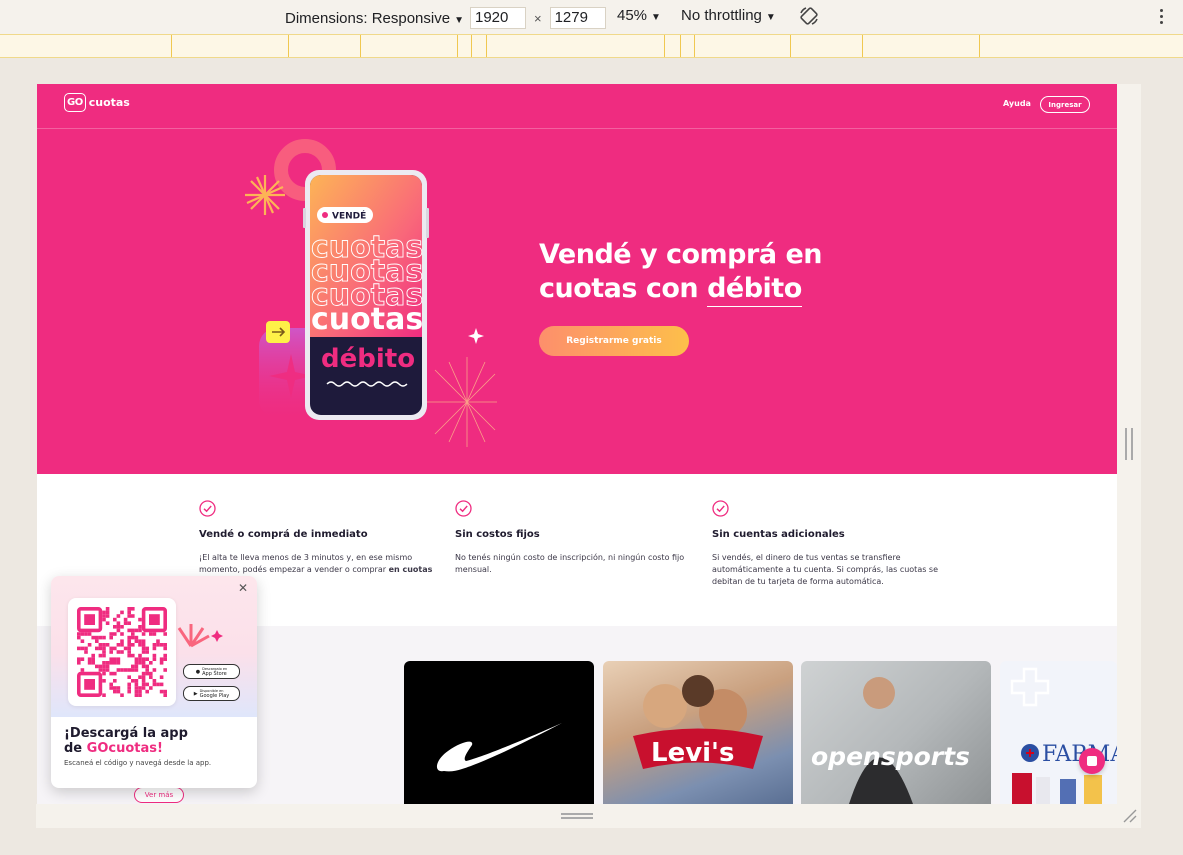  I want to click on height-input: 1279, so click(577, 18).